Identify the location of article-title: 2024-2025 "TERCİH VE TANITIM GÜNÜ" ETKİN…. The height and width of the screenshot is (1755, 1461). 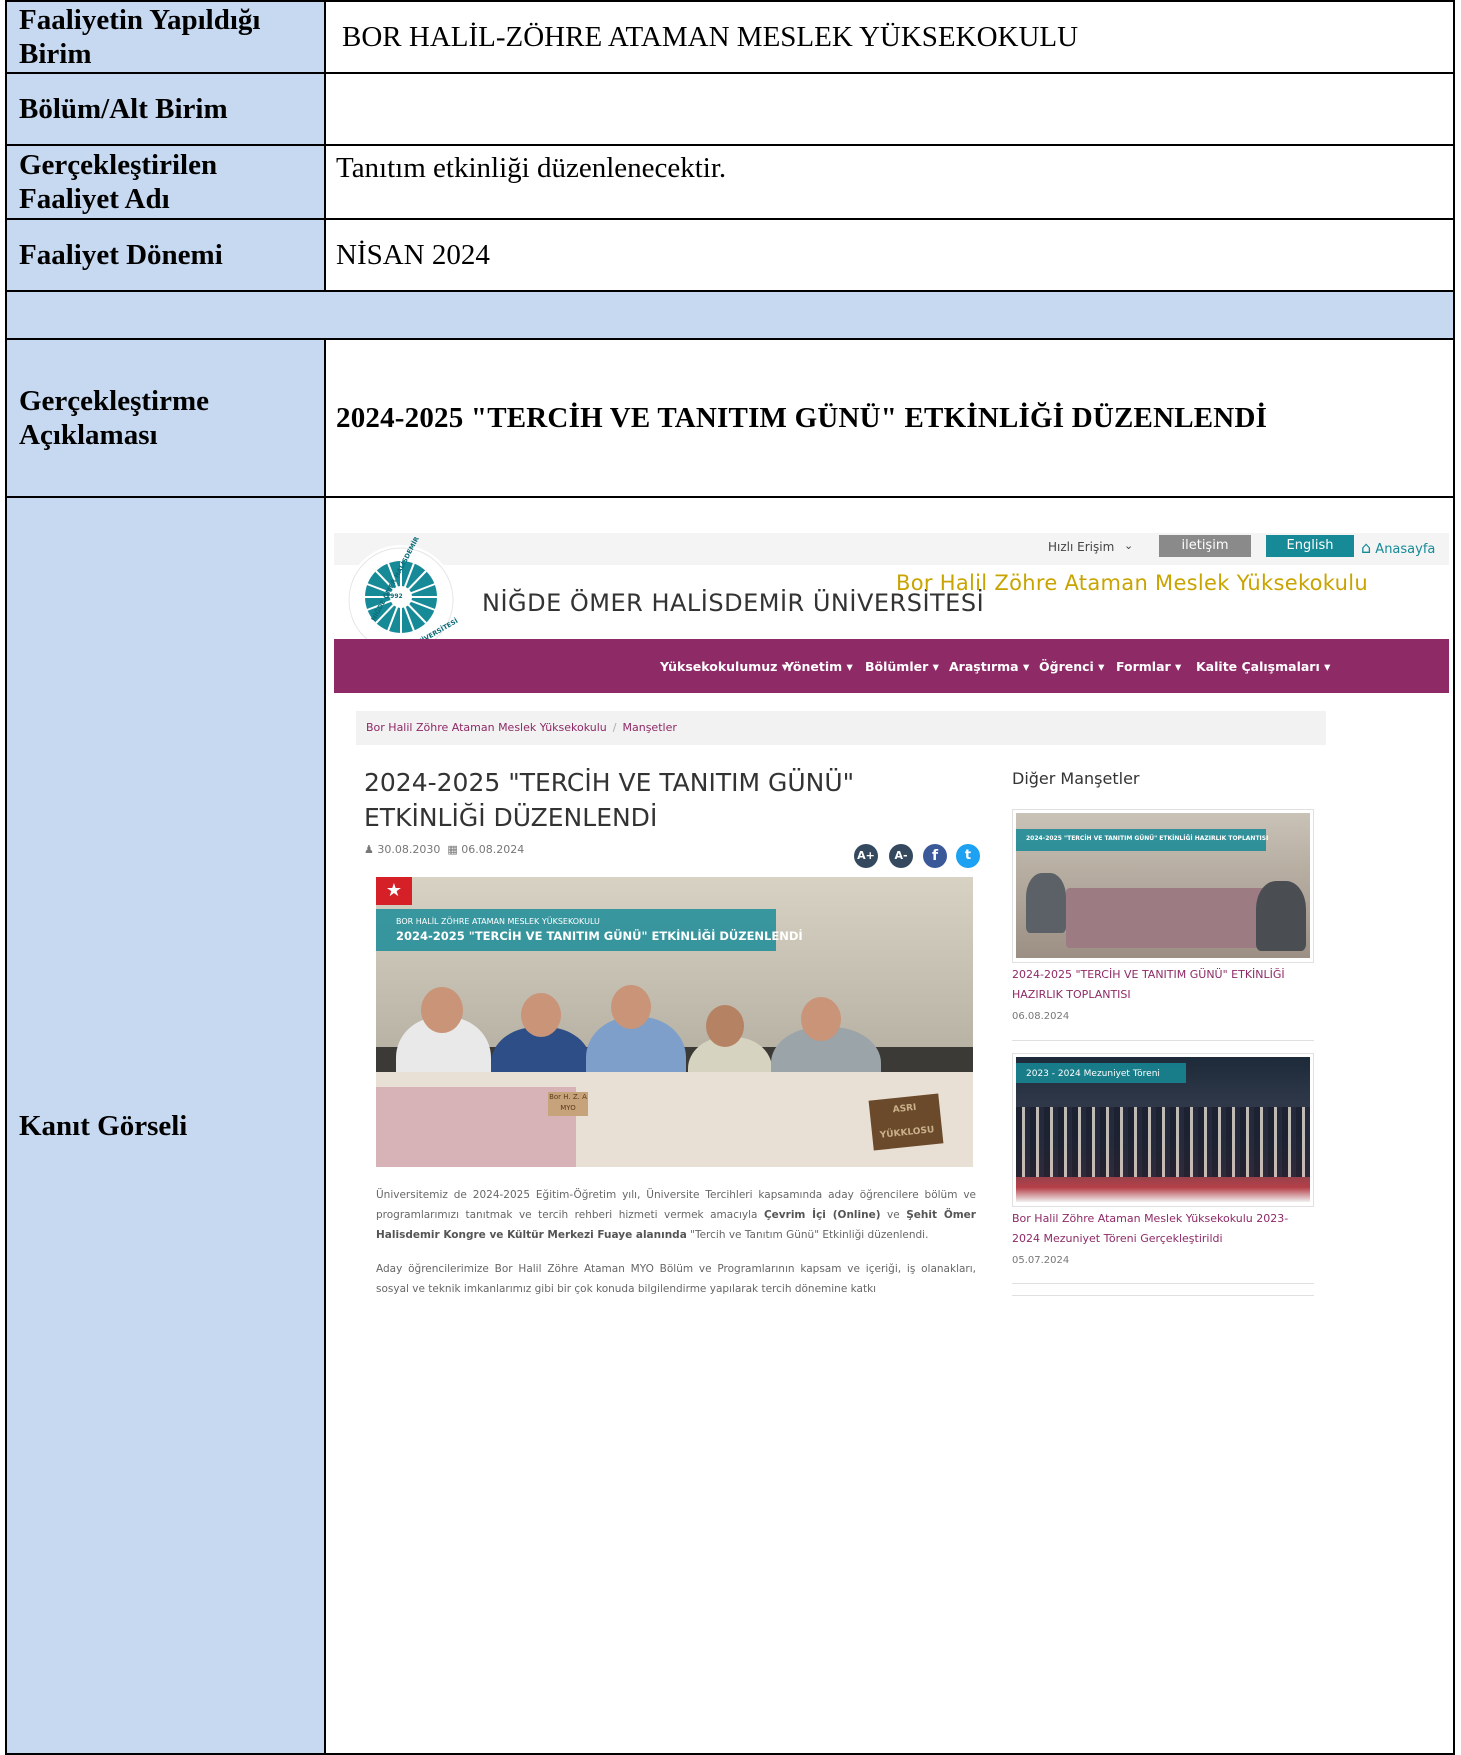
(609, 800).